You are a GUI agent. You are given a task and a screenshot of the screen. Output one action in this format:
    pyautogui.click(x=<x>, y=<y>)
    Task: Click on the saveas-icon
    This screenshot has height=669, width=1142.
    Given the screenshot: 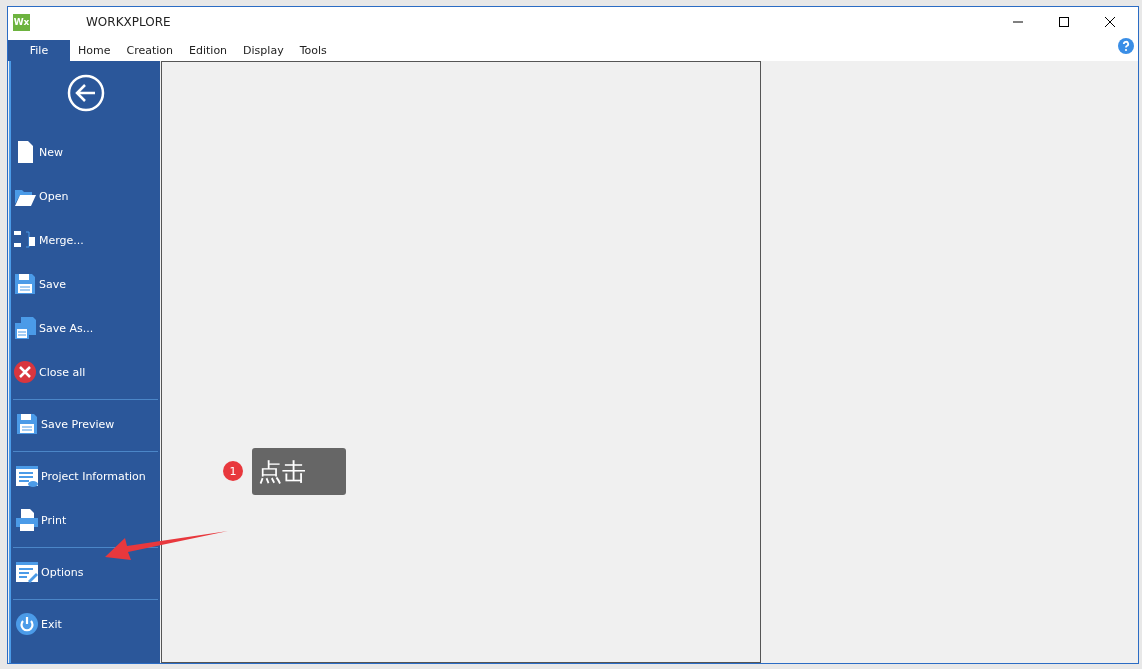 What is the action you would take?
    pyautogui.click(x=25, y=328)
    